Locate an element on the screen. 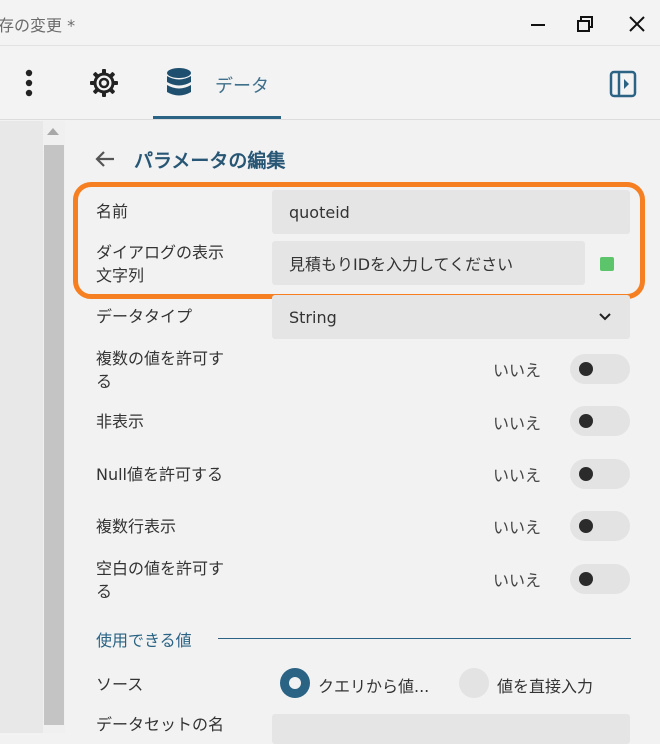 Image resolution: width=660 pixels, height=744 pixels. radio-dot is located at coordinates (295, 683).